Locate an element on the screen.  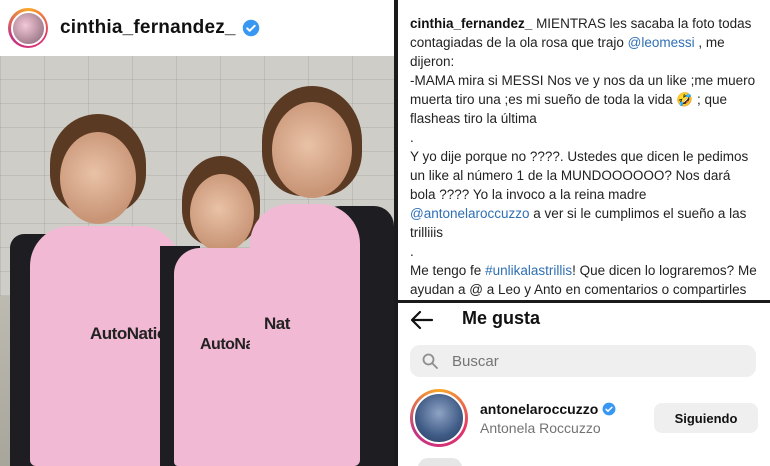
search-input is located at coordinates (592, 361).